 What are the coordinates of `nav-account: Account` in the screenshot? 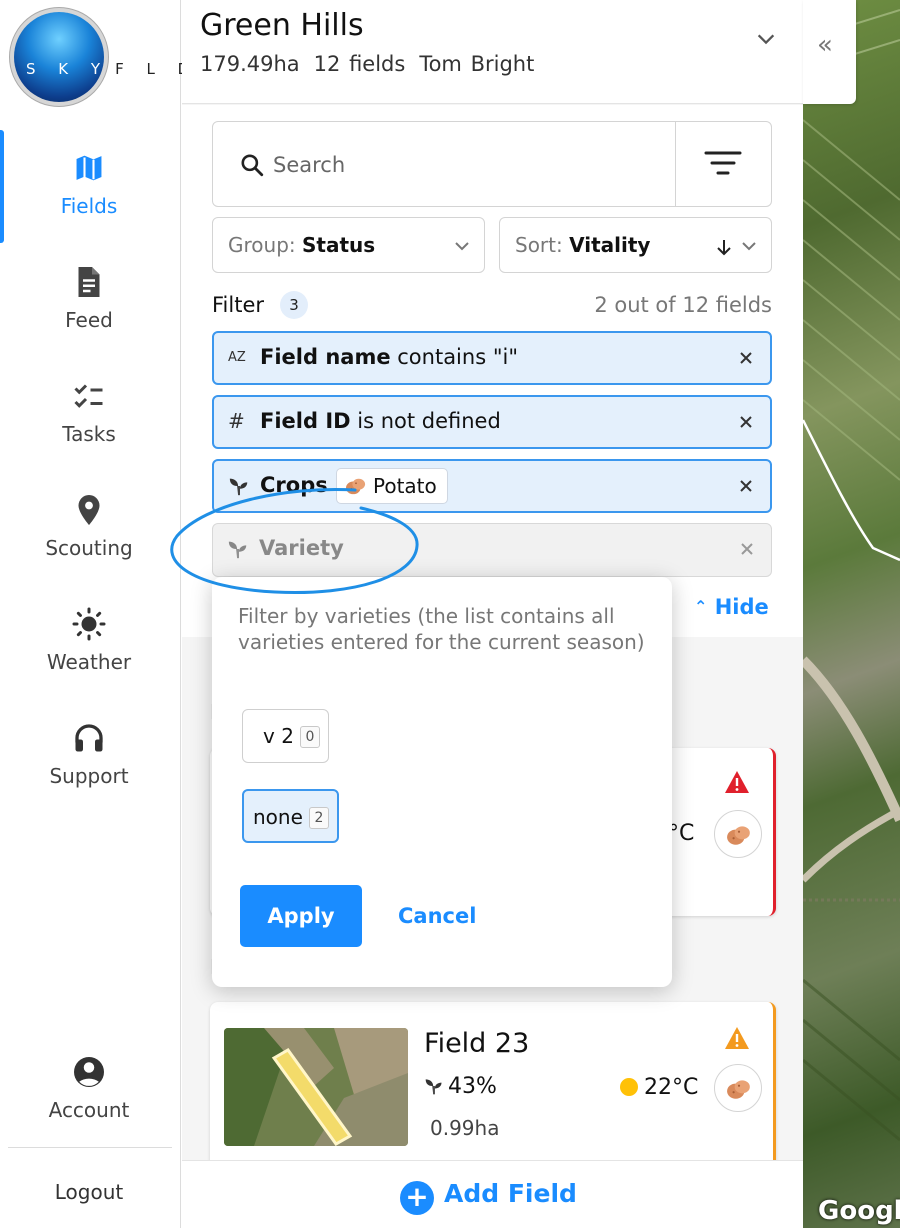 It's located at (89, 1088).